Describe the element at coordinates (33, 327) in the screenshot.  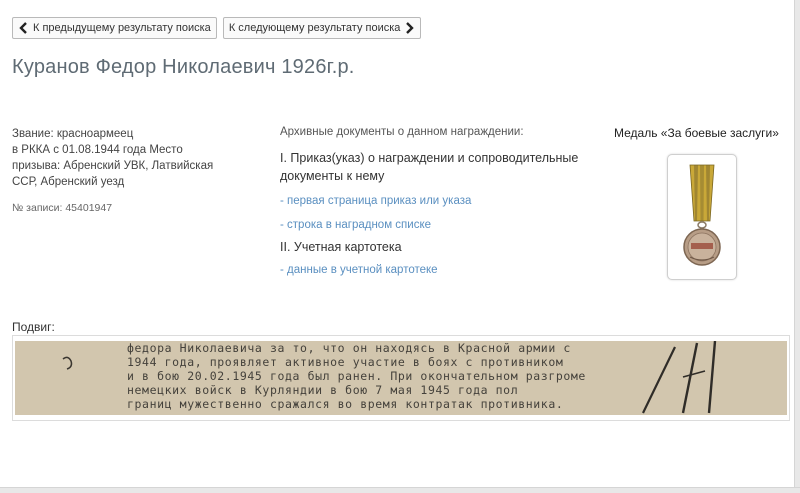
I see `feat-label: Подвиг:` at that location.